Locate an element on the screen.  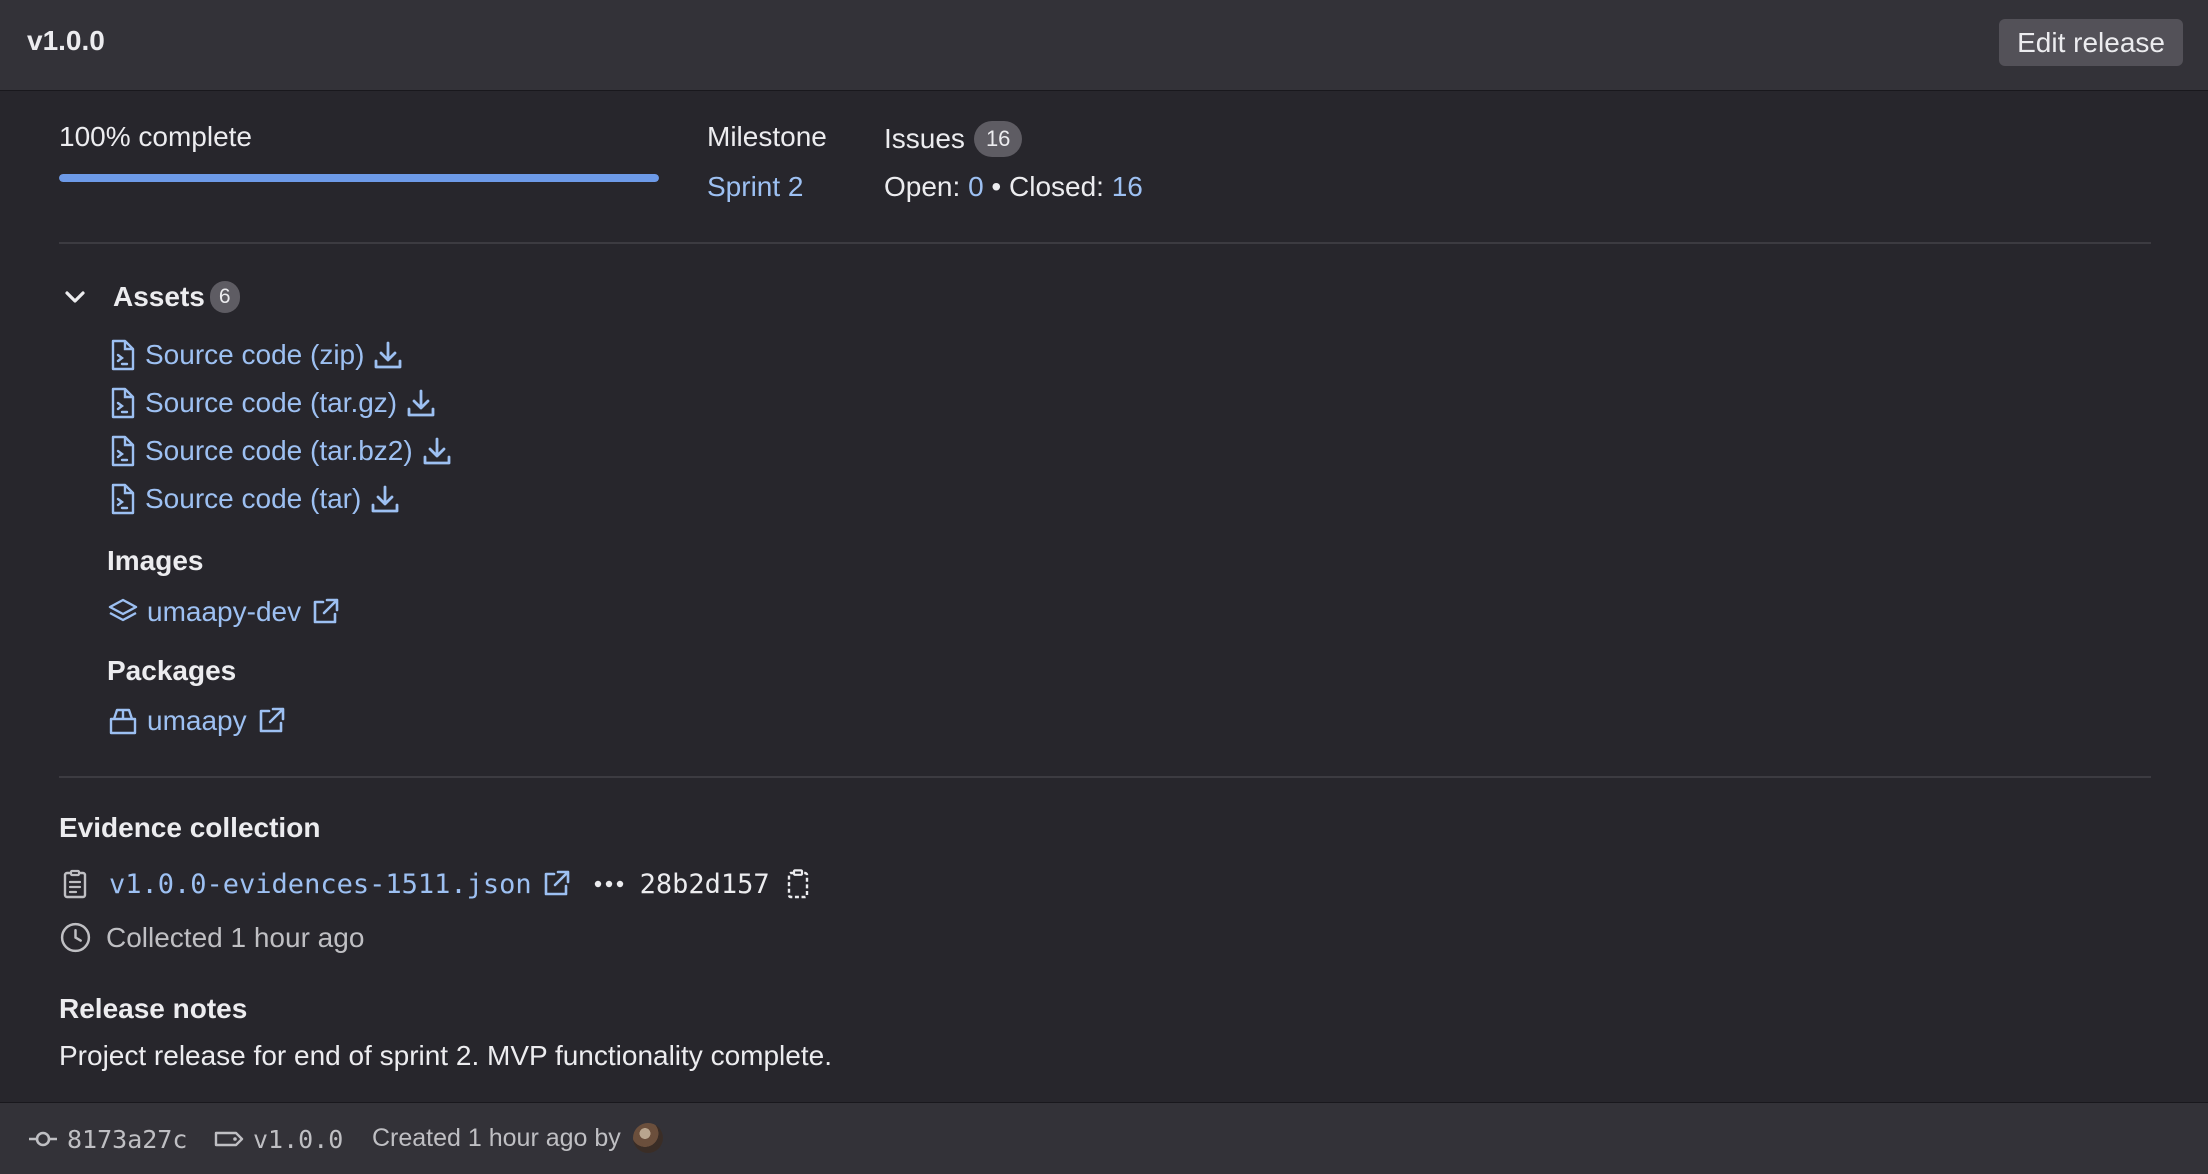
issues-closed-link: 16 is located at coordinates (1127, 186).